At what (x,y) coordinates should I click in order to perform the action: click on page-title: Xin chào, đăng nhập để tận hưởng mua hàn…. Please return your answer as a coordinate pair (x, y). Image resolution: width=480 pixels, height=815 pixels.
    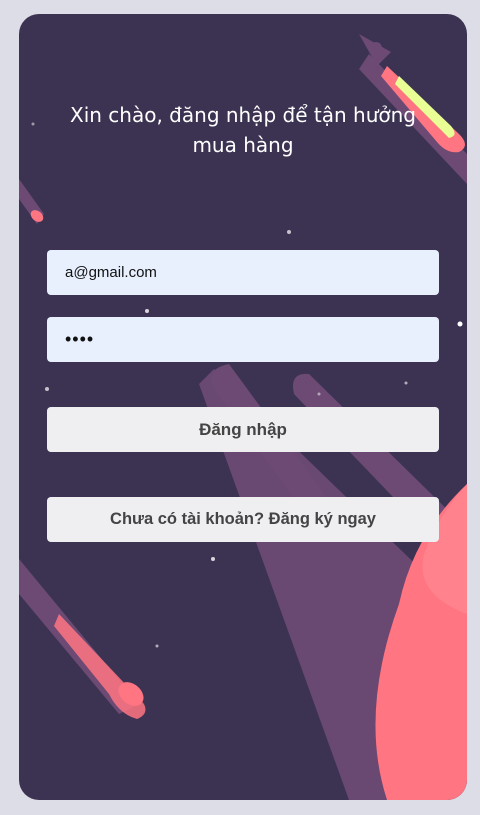
    Looking at the image, I should click on (243, 130).